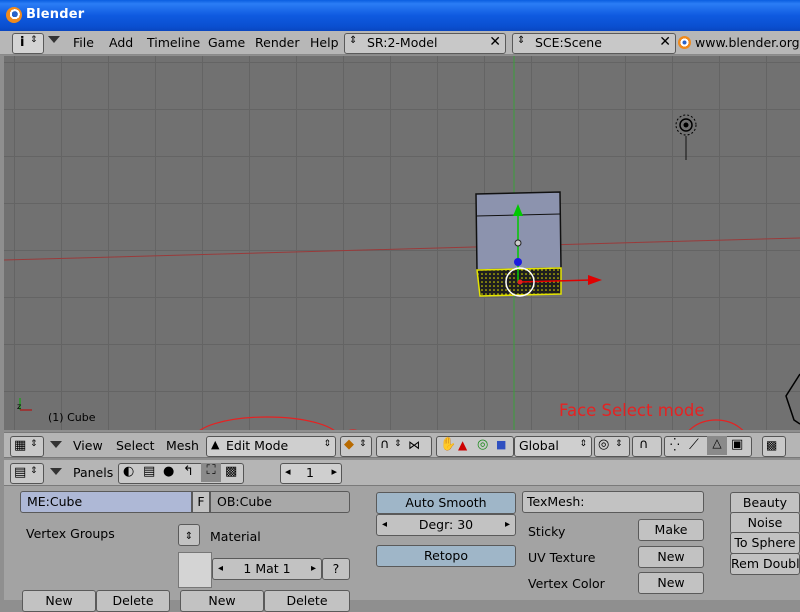 Image resolution: width=800 pixels, height=612 pixels. What do you see at coordinates (336, 569) in the screenshot?
I see `material-help-button: ?` at bounding box center [336, 569].